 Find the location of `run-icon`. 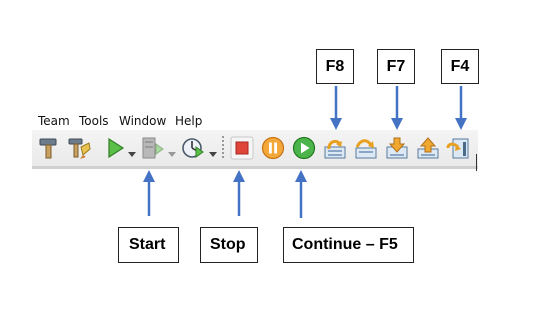

run-icon is located at coordinates (115, 148).